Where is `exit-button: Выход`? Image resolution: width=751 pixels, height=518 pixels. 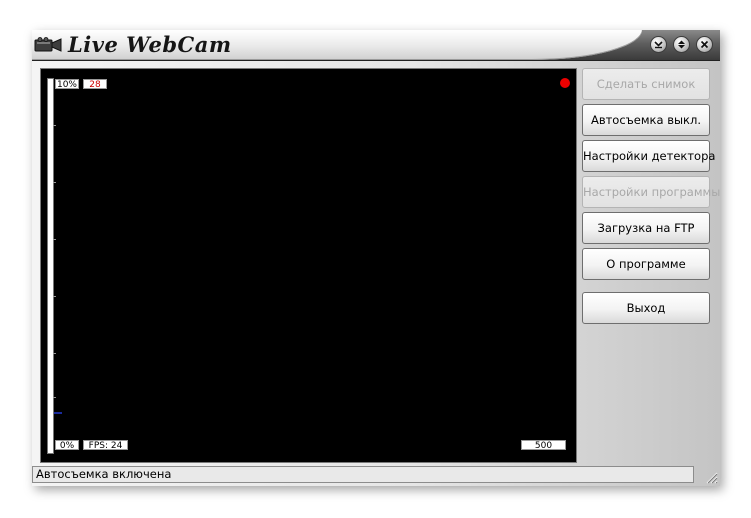 exit-button: Выход is located at coordinates (646, 308).